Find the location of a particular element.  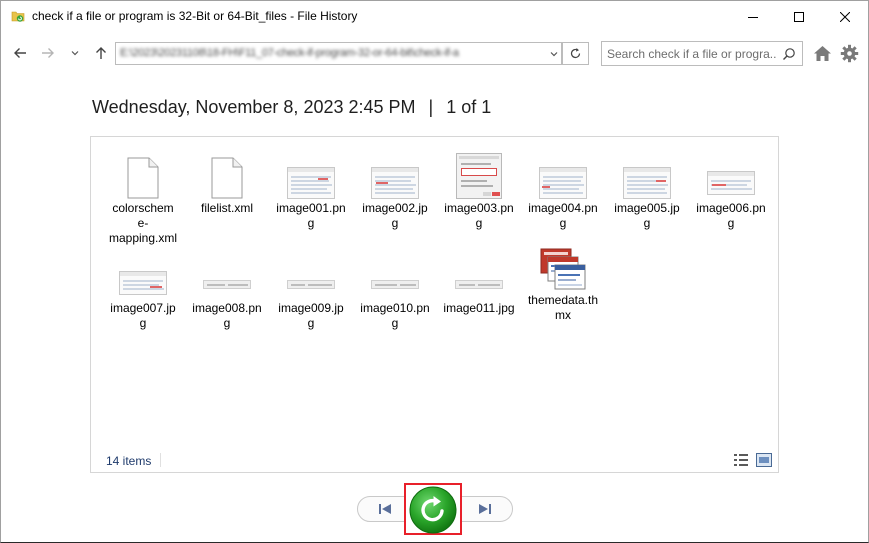

file-item: image006.png is located at coordinates (731, 190).